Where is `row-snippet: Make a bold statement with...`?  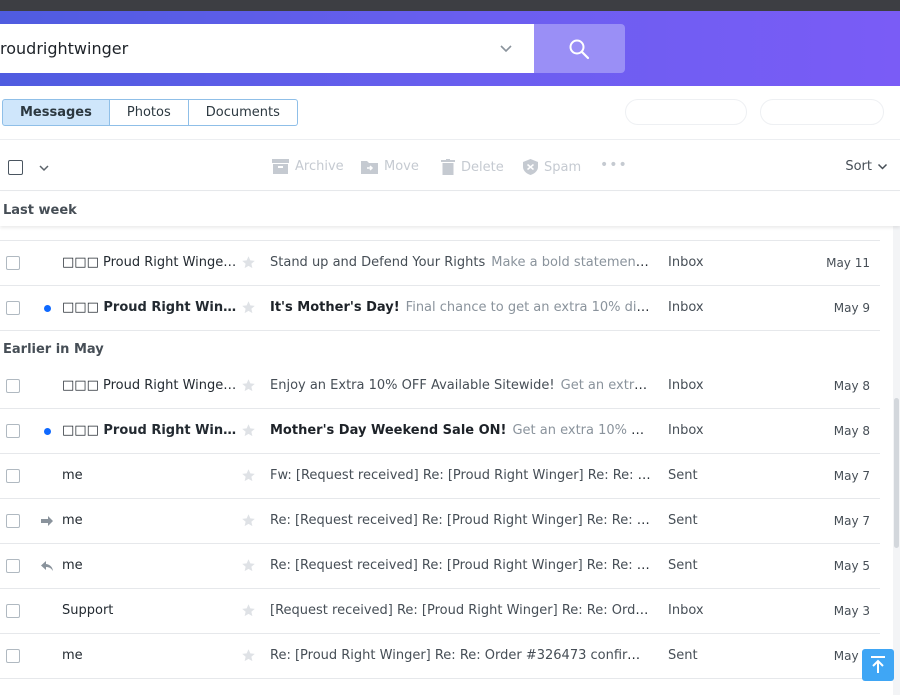 row-snippet: Make a bold statement with... is located at coordinates (571, 262).